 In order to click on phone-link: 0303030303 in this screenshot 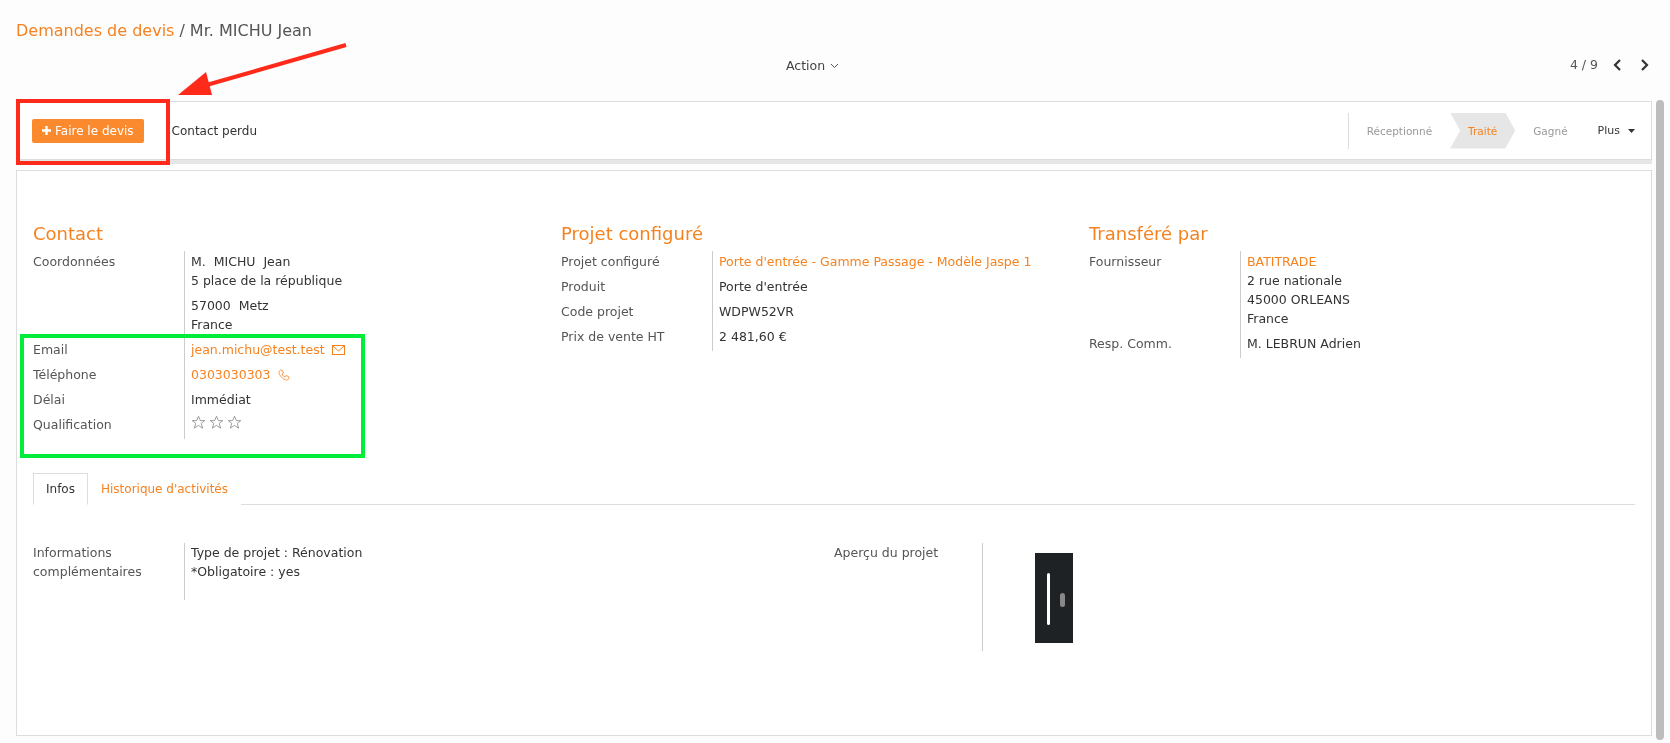, I will do `click(357, 374)`.